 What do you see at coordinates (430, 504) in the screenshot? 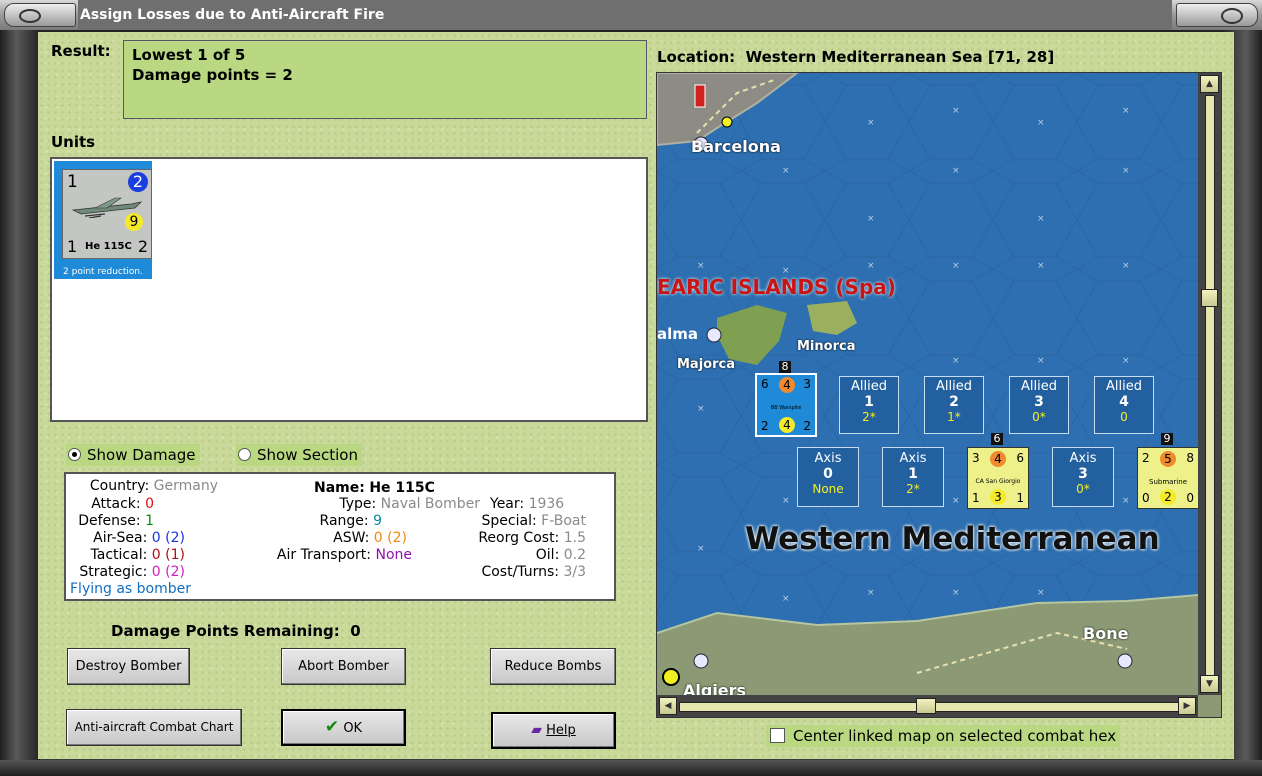
I see `type-value: Naval Bomber` at bounding box center [430, 504].